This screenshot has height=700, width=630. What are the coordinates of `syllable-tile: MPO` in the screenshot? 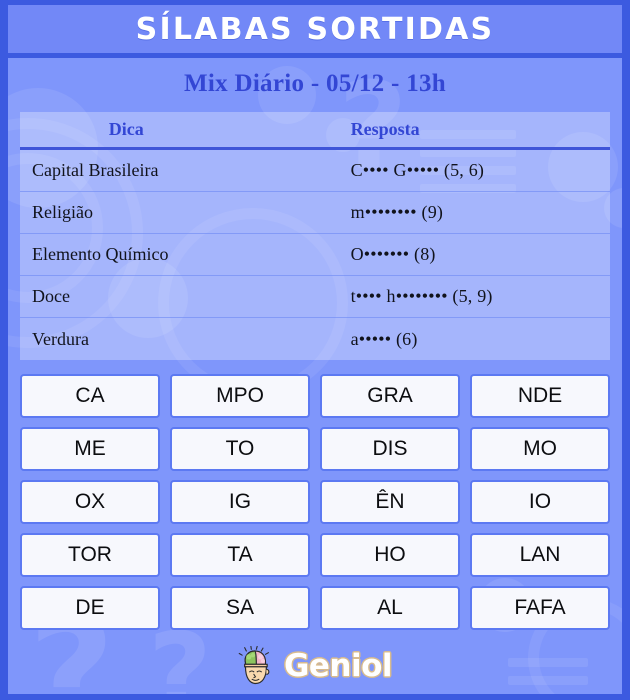 It's located at (240, 396).